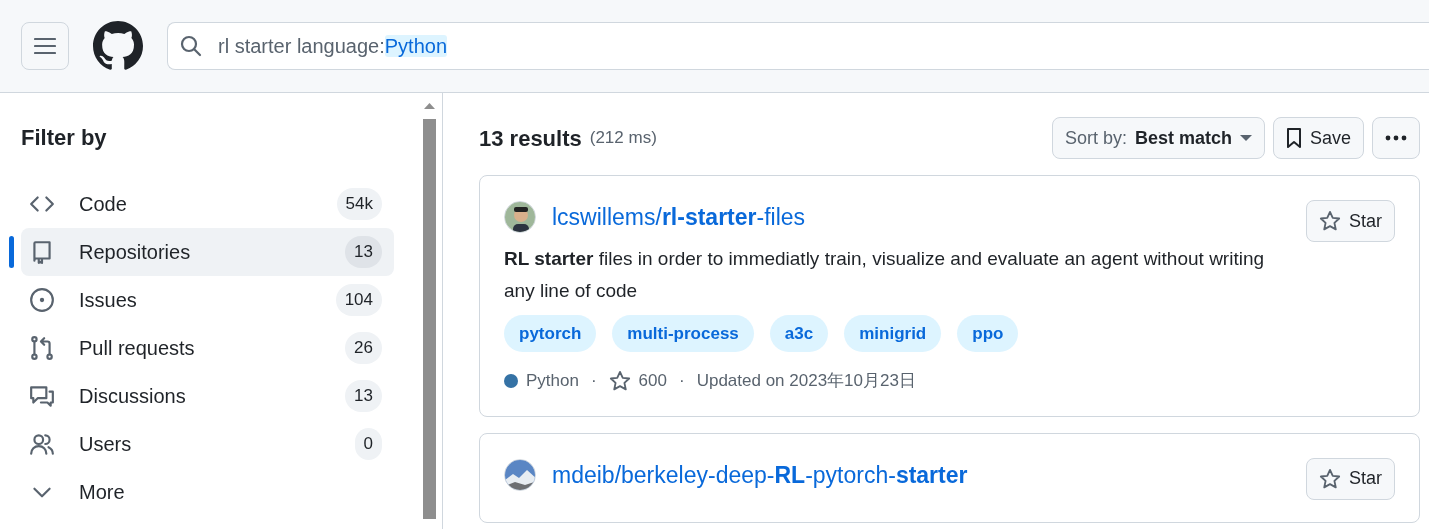 Image resolution: width=1429 pixels, height=529 pixels. What do you see at coordinates (42, 348) in the screenshot?
I see `pull-request-icon` at bounding box center [42, 348].